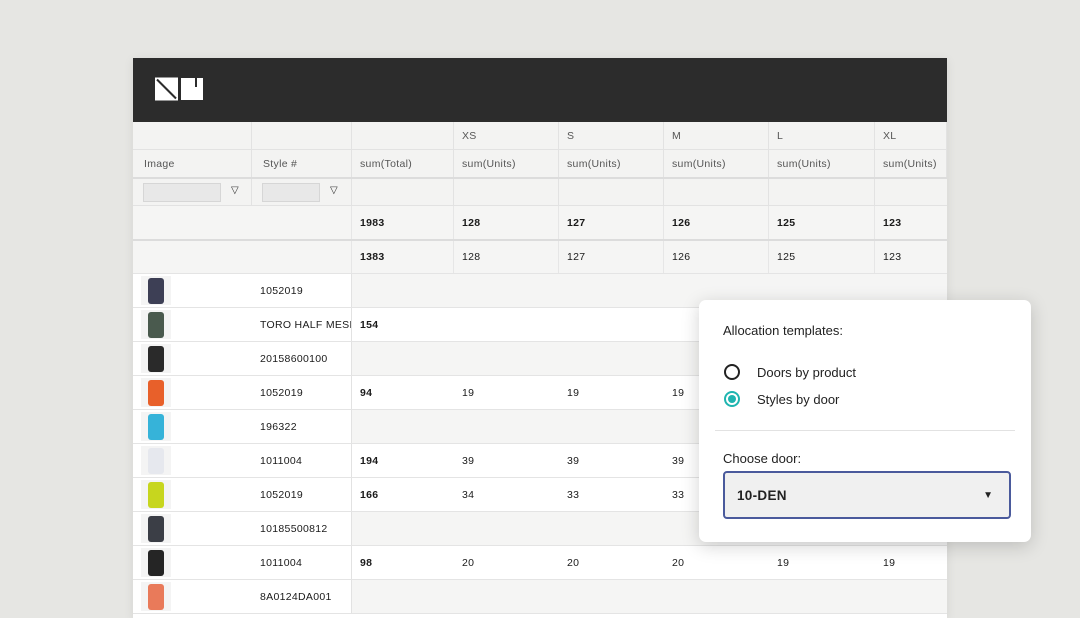 The width and height of the screenshot is (1080, 618). What do you see at coordinates (403, 163) in the screenshot?
I see `header-sum-total: sum(Total)` at bounding box center [403, 163].